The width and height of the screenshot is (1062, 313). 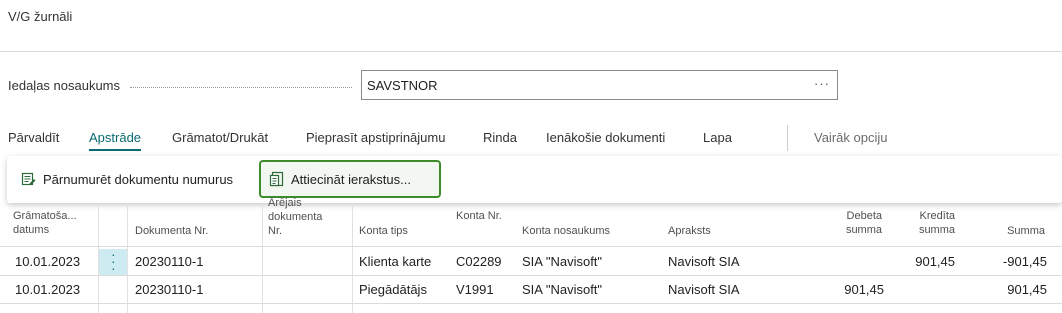 I want to click on action-process: Apstrāde, so click(x=115, y=140).